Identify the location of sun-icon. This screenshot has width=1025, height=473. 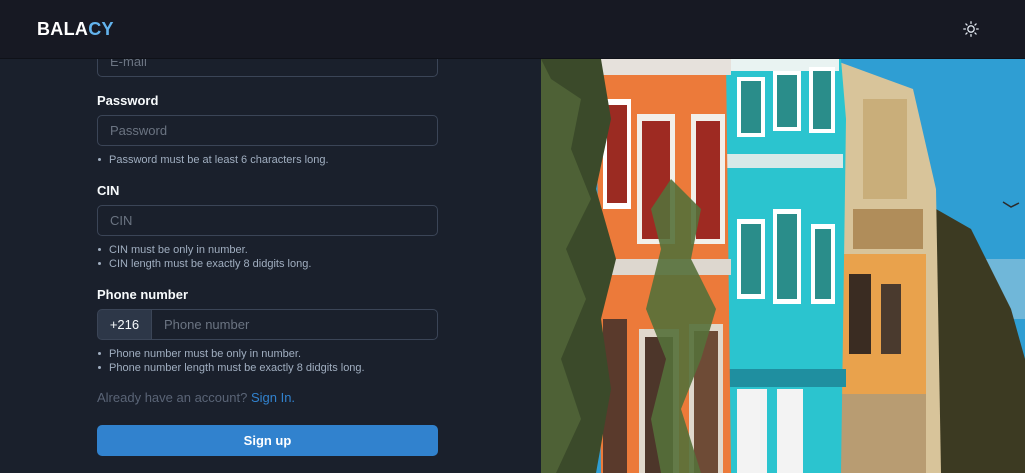
(971, 29).